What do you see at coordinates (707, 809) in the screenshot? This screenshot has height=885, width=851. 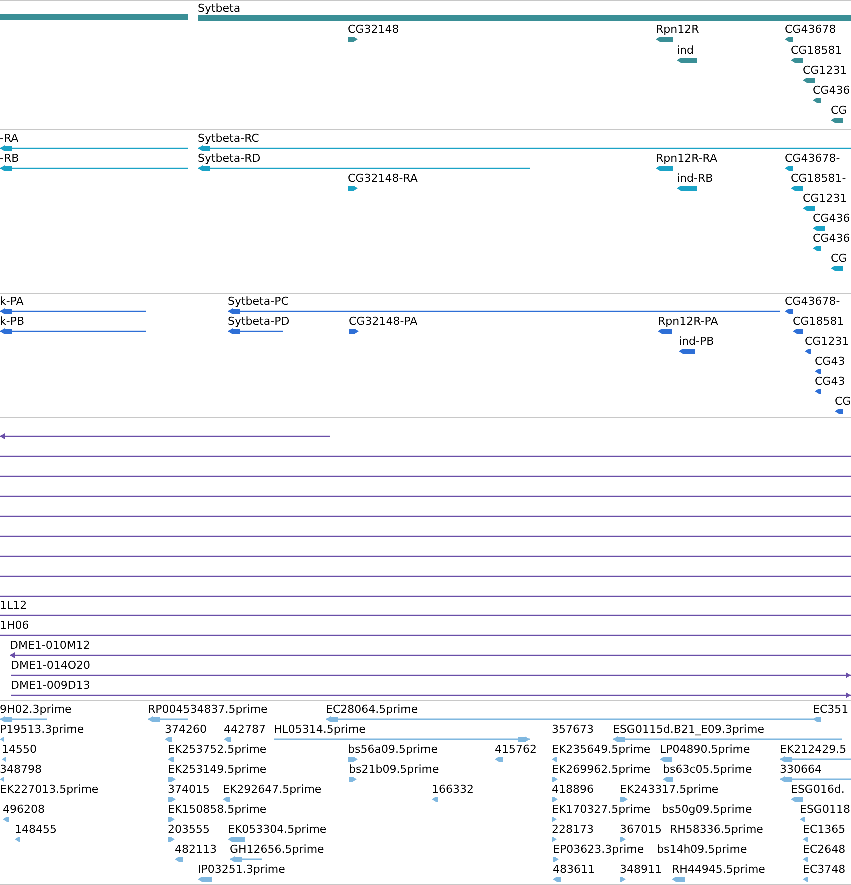 I see `feature-label: bs50g09.5prime` at bounding box center [707, 809].